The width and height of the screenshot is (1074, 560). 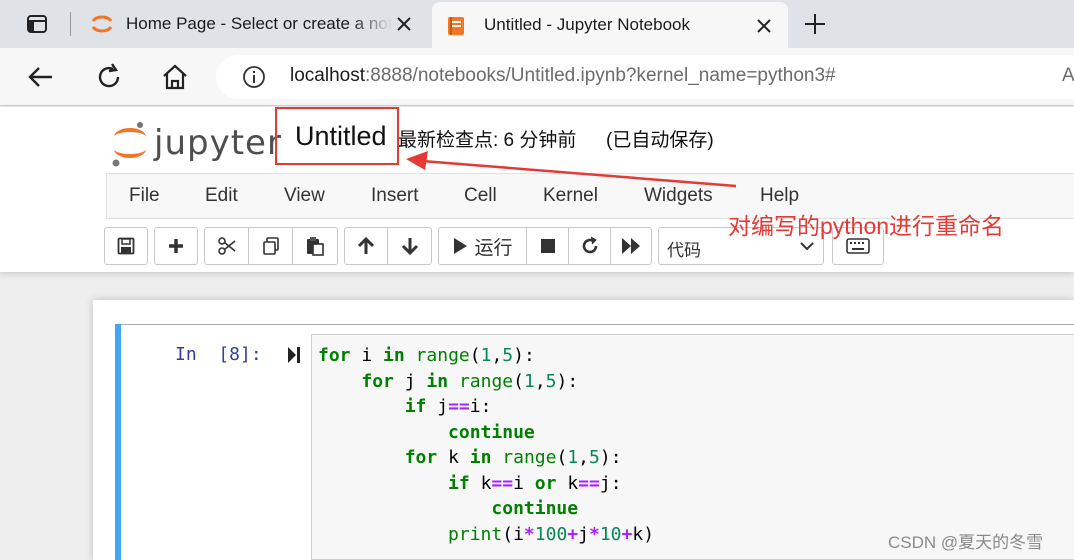 What do you see at coordinates (221, 196) in the screenshot?
I see `menu-edit: Edit` at bounding box center [221, 196].